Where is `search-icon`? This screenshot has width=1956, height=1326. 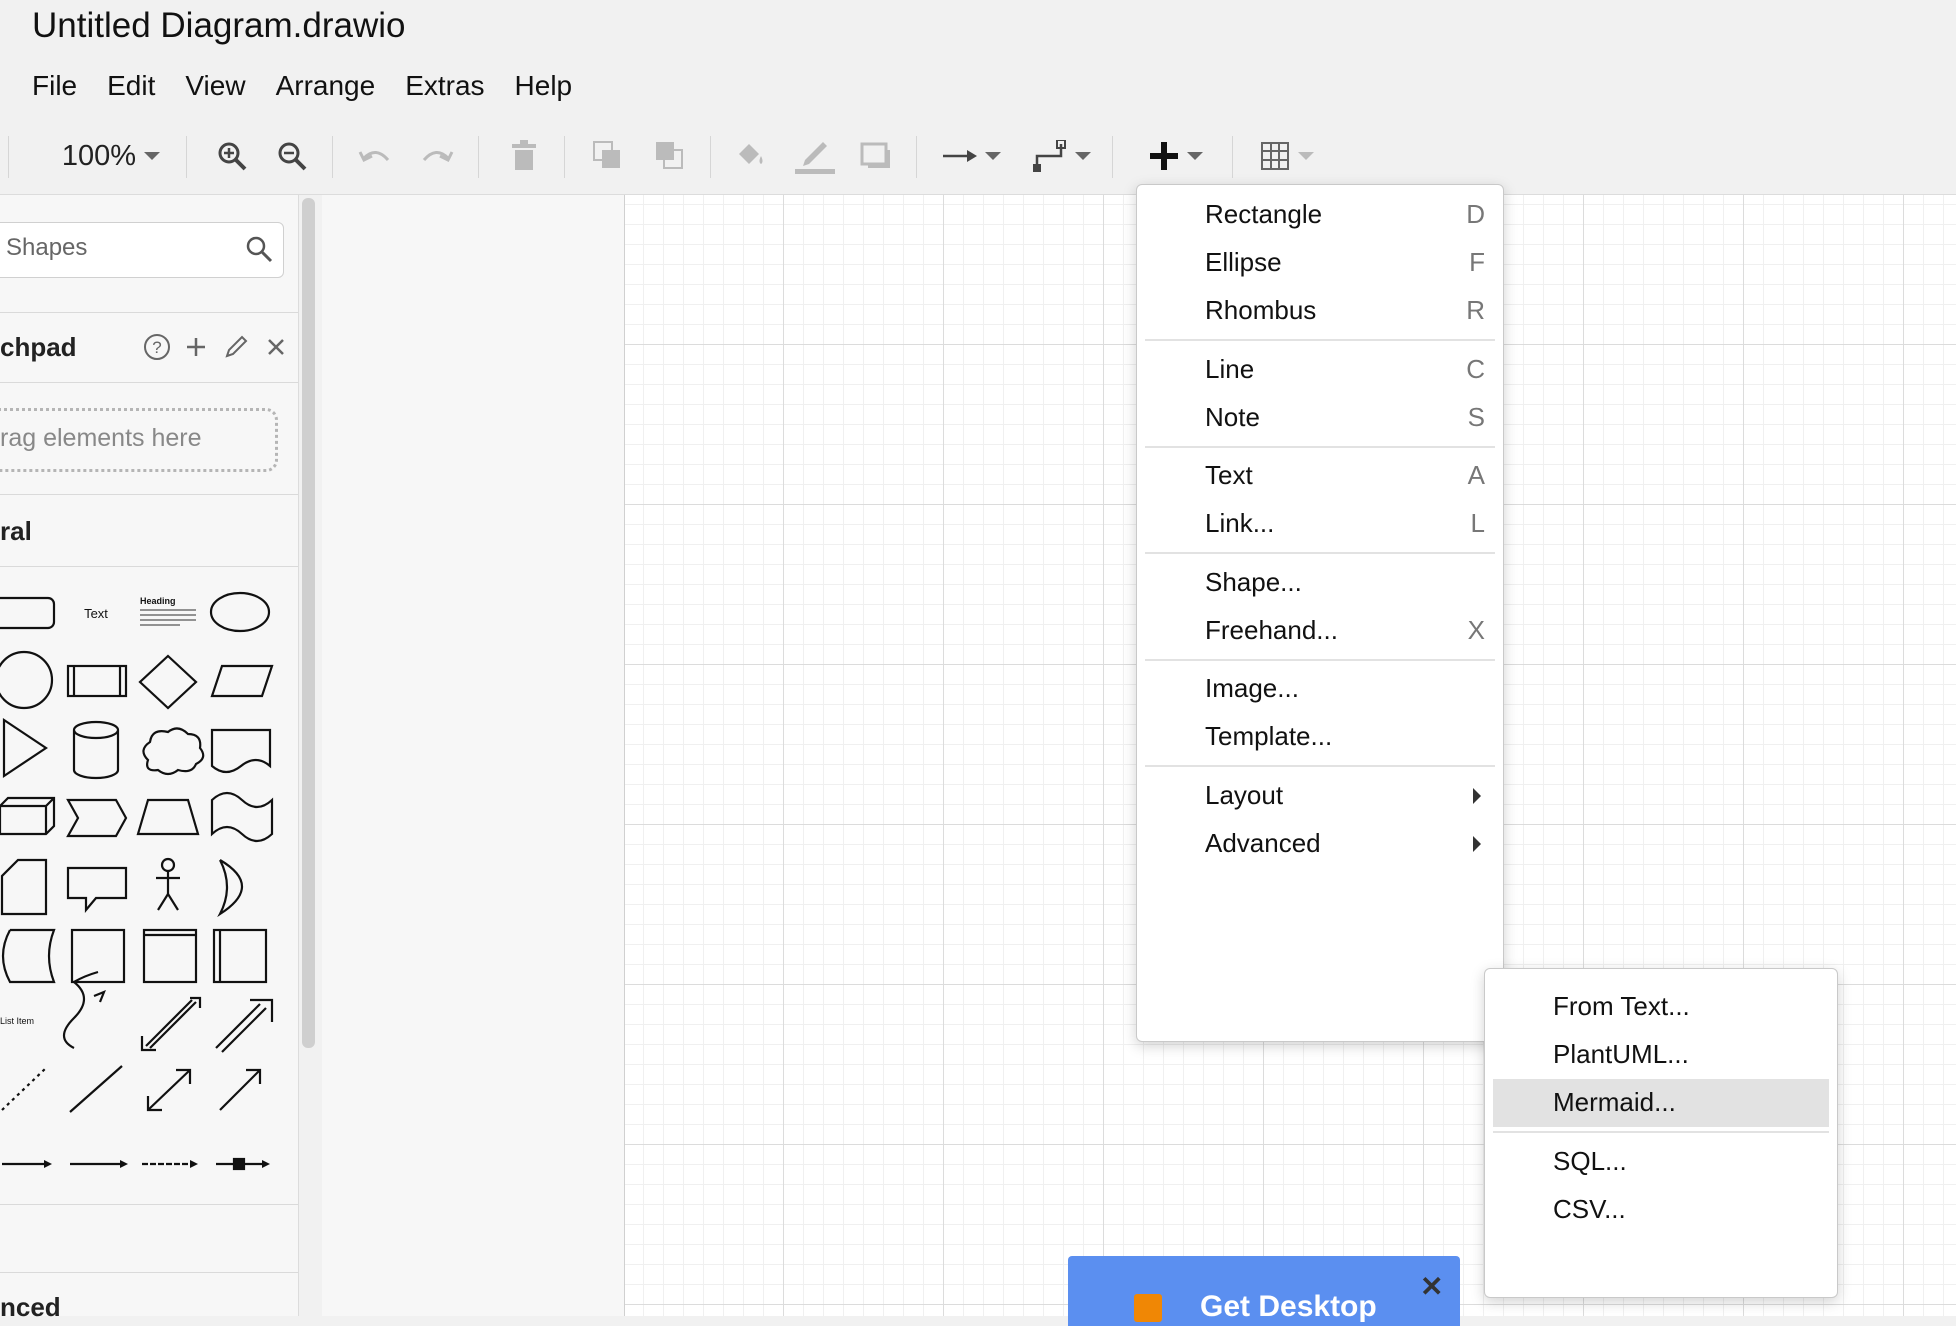
search-icon is located at coordinates (259, 251).